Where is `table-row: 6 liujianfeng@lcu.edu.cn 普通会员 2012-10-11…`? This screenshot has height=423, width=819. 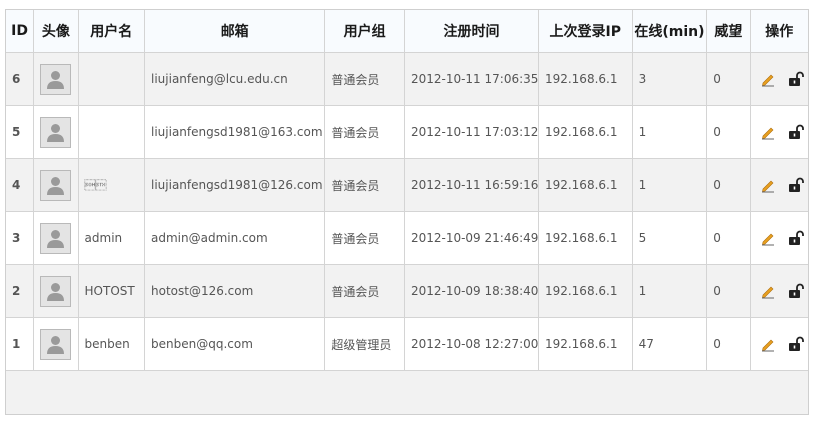 table-row: 6 liujianfeng@lcu.edu.cn 普通会员 2012-10-11… is located at coordinates (407, 79).